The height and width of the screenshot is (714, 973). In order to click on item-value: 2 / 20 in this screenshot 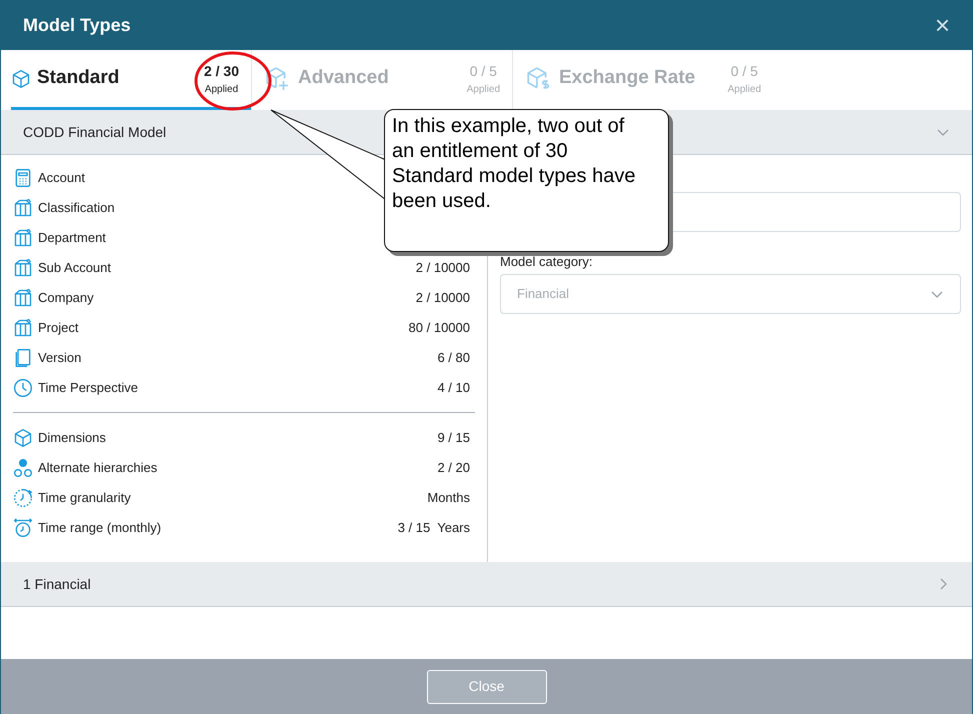, I will do `click(454, 468)`.